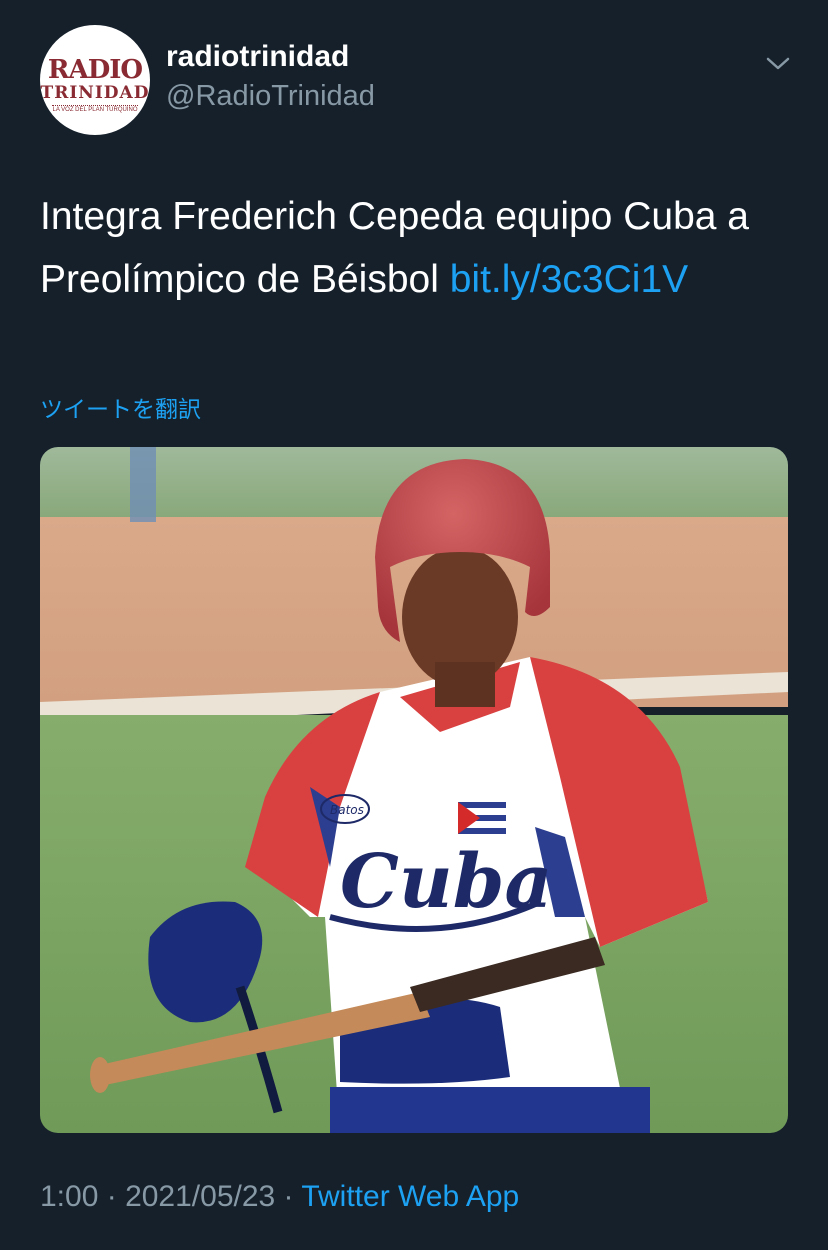  I want to click on author-handle: @RadioTrinidad, so click(270, 96).